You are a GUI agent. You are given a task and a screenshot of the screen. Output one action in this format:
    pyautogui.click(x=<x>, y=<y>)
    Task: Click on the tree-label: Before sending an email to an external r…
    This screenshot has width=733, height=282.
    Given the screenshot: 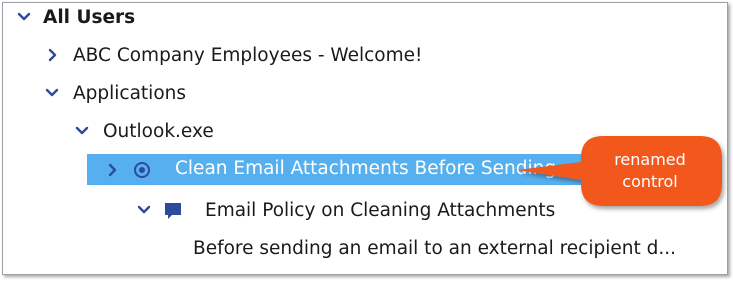 What is the action you would take?
    pyautogui.click(x=434, y=248)
    